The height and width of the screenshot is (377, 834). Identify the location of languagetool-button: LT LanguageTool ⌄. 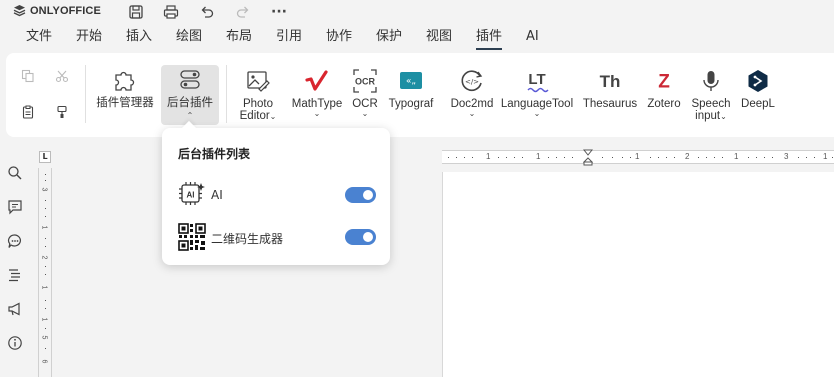
(537, 93).